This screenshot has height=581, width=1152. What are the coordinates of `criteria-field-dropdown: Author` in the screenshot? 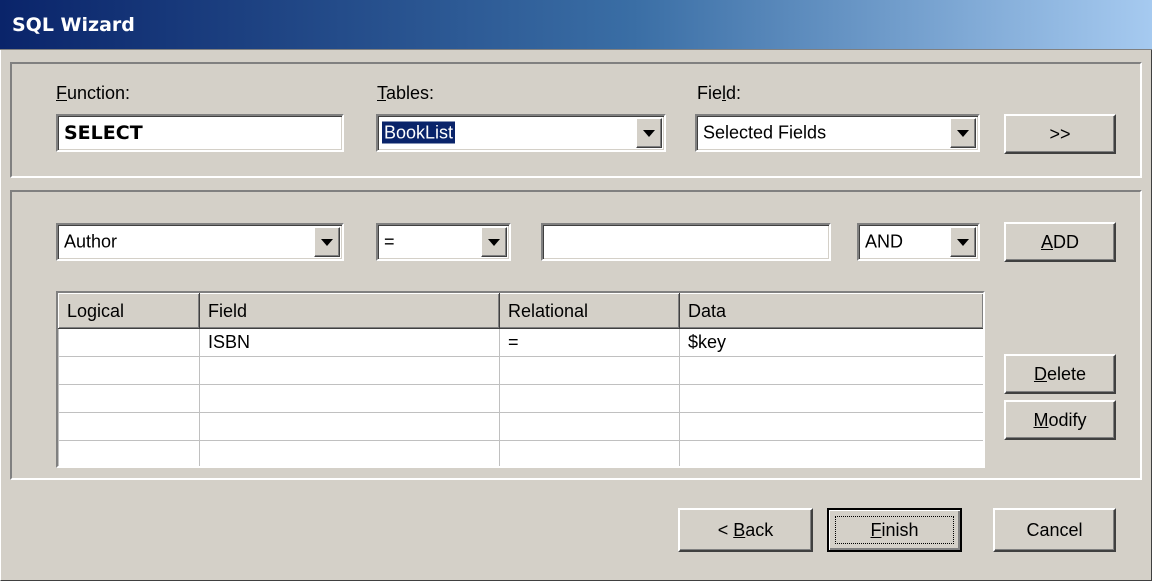 It's located at (200, 242).